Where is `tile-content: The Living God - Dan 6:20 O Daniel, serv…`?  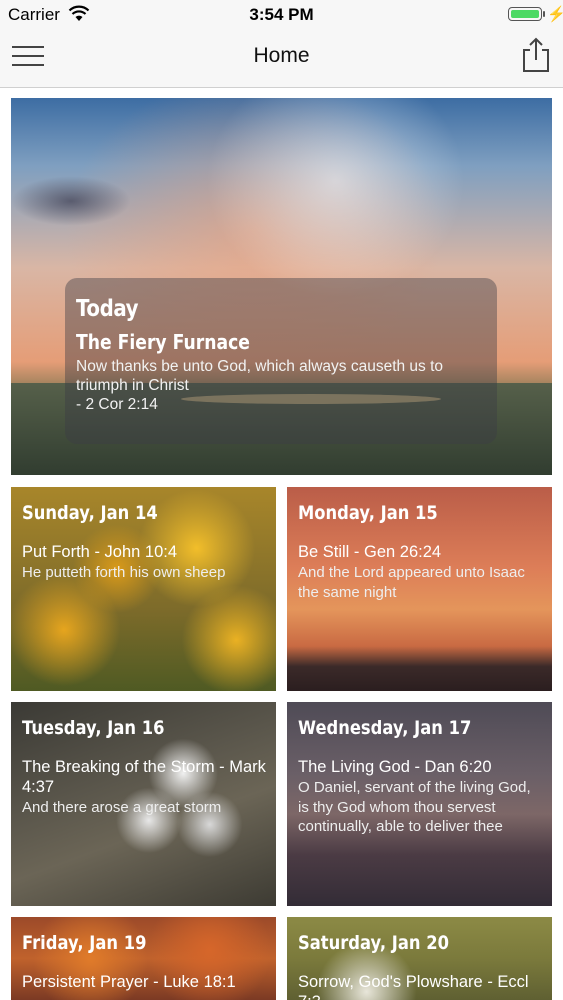
tile-content: The Living God - Dan 6:20 O Daniel, serv… is located at coordinates (421, 797).